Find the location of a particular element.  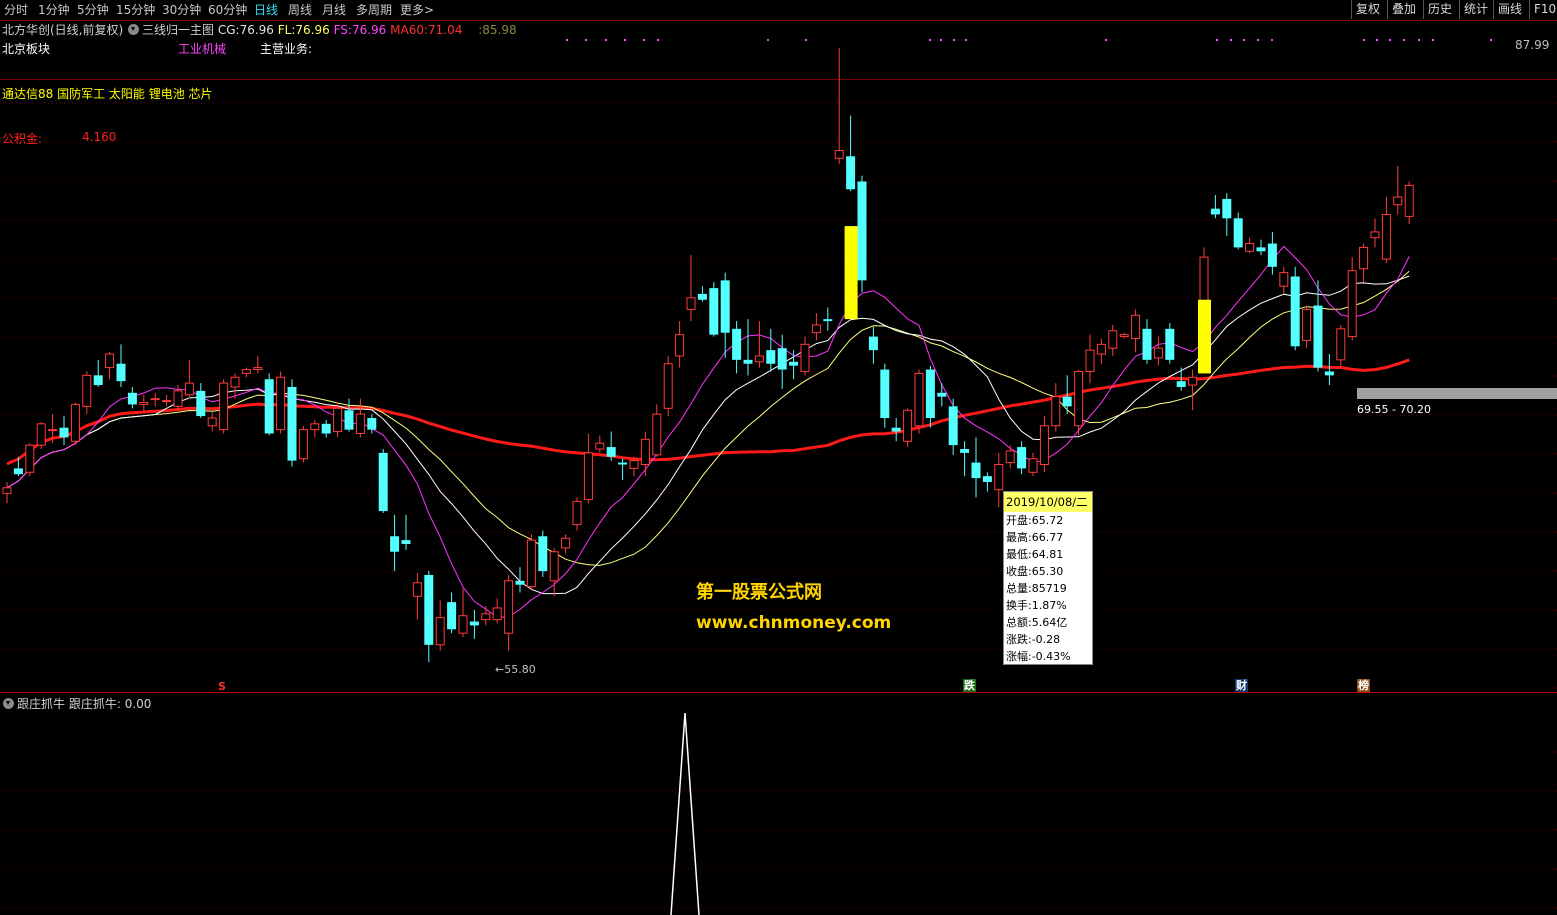

cg-value: 76.96 is located at coordinates (256, 30).